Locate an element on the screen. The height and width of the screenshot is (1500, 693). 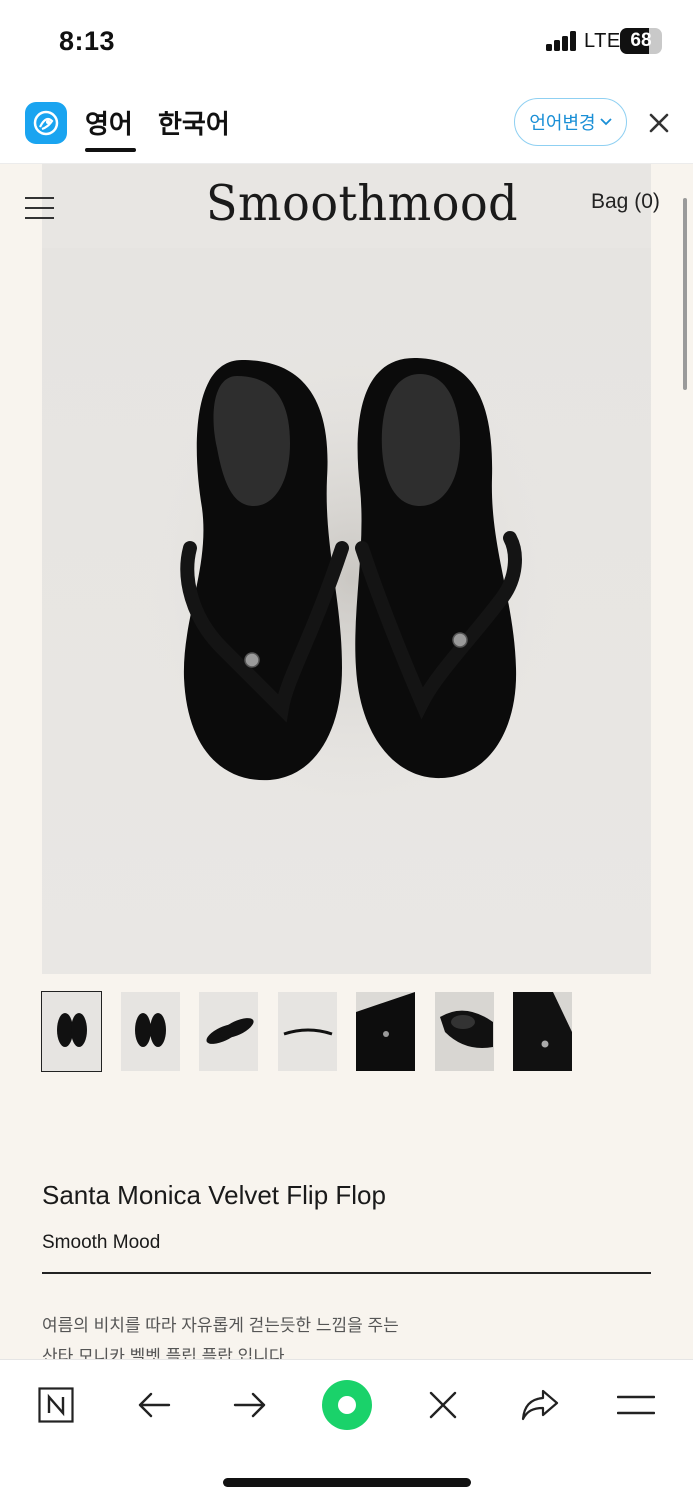
divider is located at coordinates (346, 1273).